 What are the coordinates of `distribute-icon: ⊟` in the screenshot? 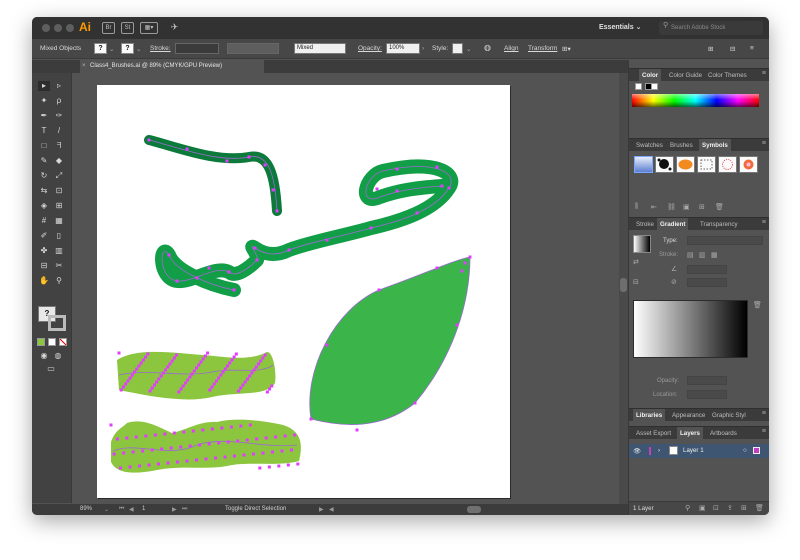 It's located at (732, 49).